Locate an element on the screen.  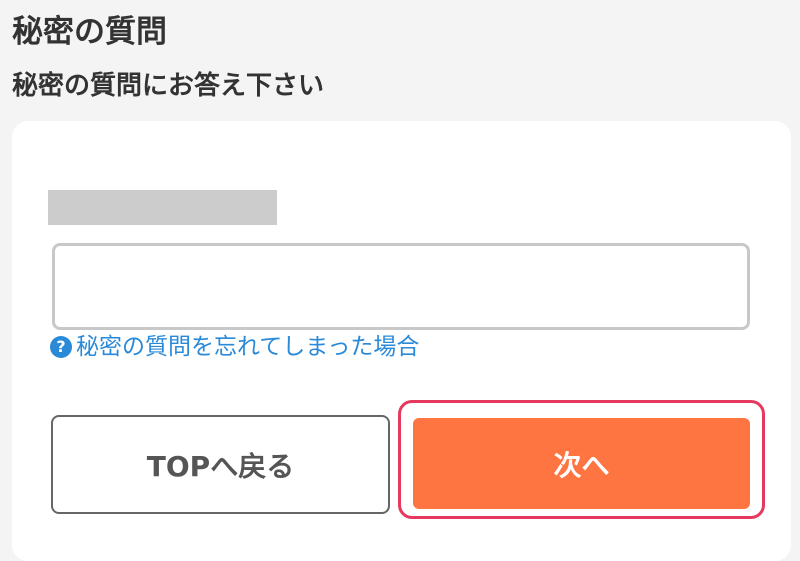
page-subtitle: 秘密の質問にお答え下さい is located at coordinates (168, 86).